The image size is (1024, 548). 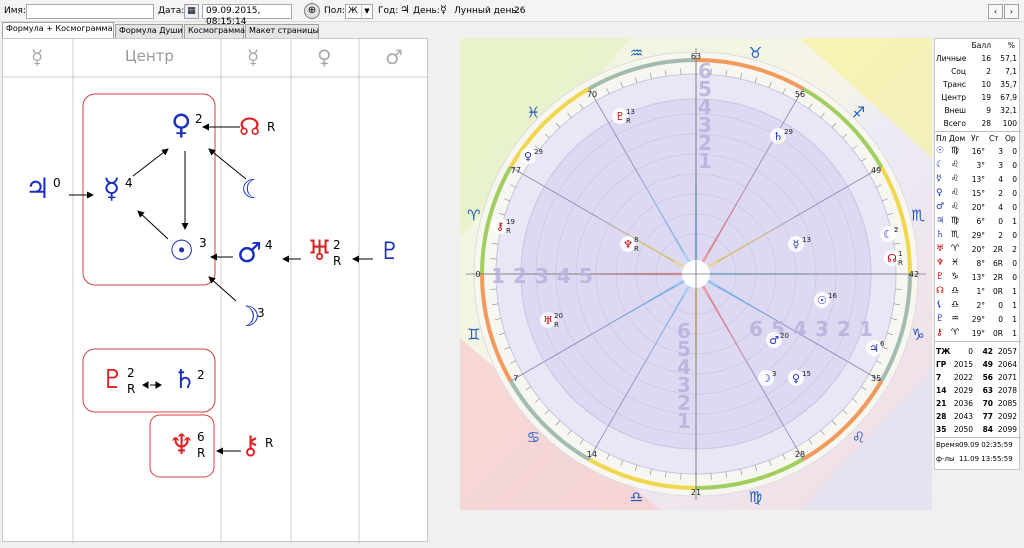 What do you see at coordinates (939, 333) in the screenshot?
I see `planet-icon: ⚷` at bounding box center [939, 333].